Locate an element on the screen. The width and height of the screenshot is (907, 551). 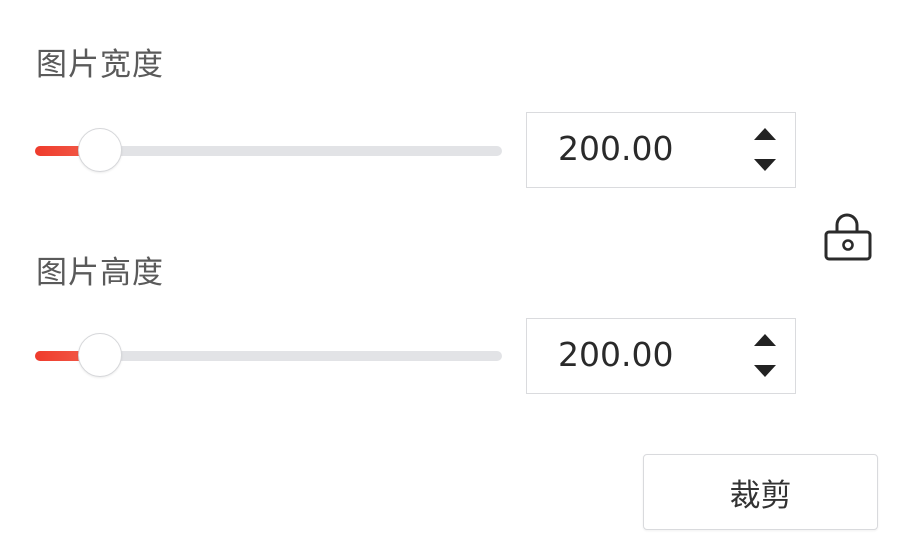
image-width-slider is located at coordinates (268, 151).